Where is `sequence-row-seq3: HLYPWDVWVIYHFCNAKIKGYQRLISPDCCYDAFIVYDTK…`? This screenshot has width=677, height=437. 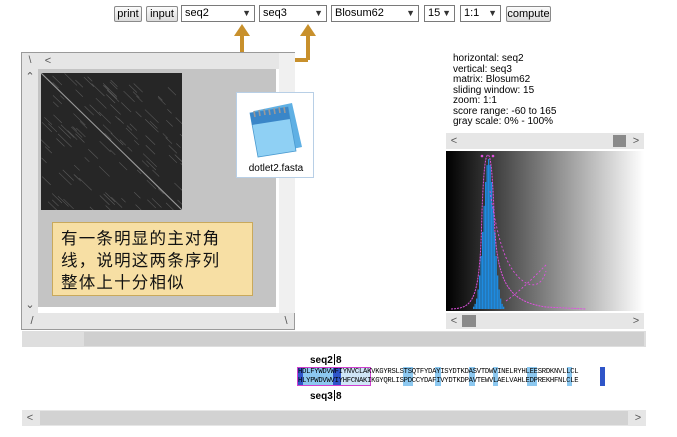 sequence-row-seq3: HLYPWDVWVIYHFCNAKIKGYQRLISPDCCYDAFIVYDTK… is located at coordinates (438, 381).